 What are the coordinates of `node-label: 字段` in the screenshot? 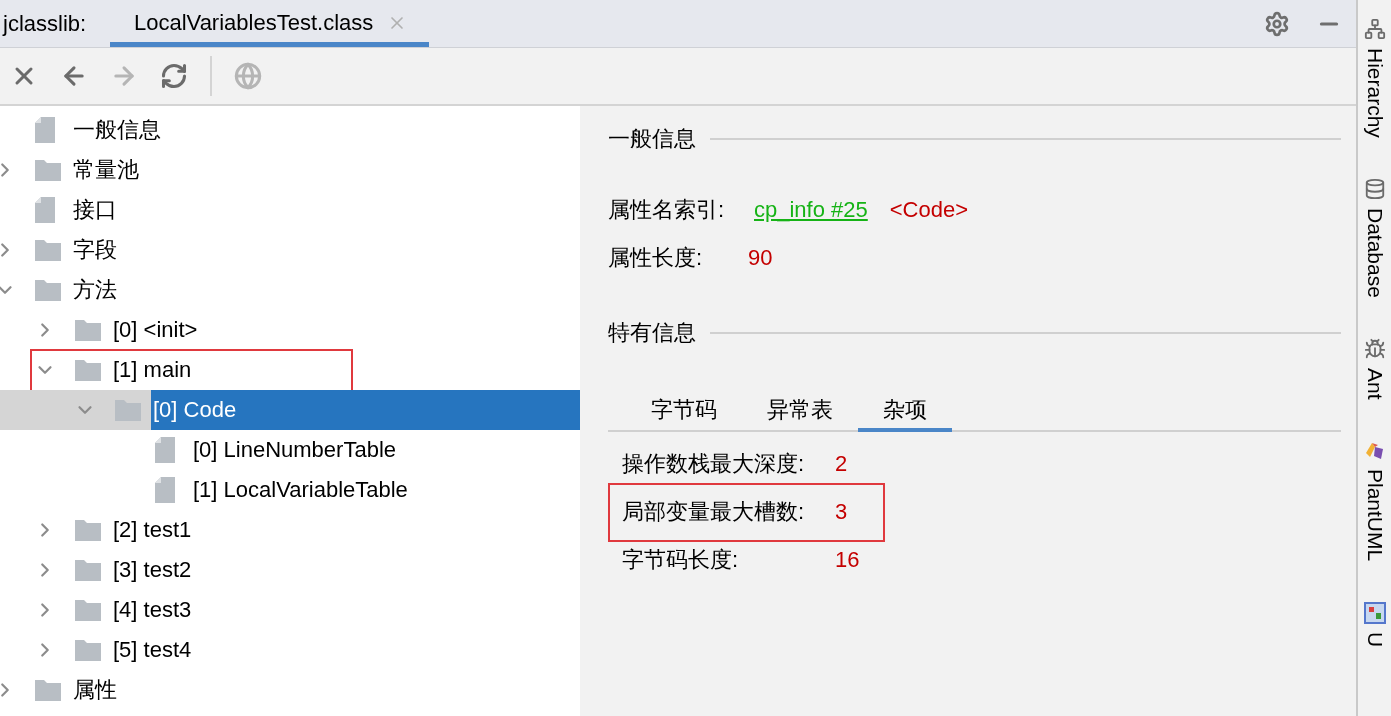 It's located at (94, 250).